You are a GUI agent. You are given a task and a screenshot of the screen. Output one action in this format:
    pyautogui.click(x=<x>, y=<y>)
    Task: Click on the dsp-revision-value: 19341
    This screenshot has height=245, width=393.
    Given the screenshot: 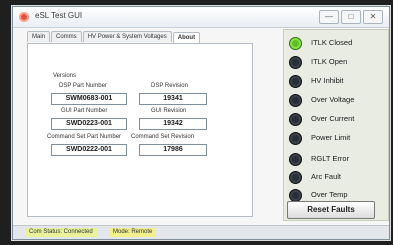 What is the action you would take?
    pyautogui.click(x=173, y=99)
    